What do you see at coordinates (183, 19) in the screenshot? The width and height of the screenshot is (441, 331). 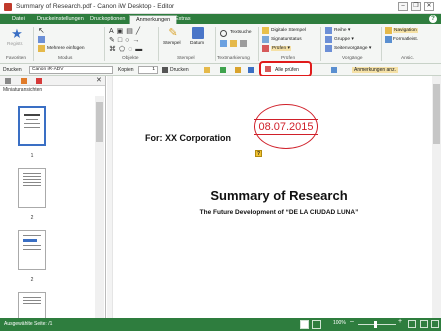 I see `tab-extras: Extras` at bounding box center [183, 19].